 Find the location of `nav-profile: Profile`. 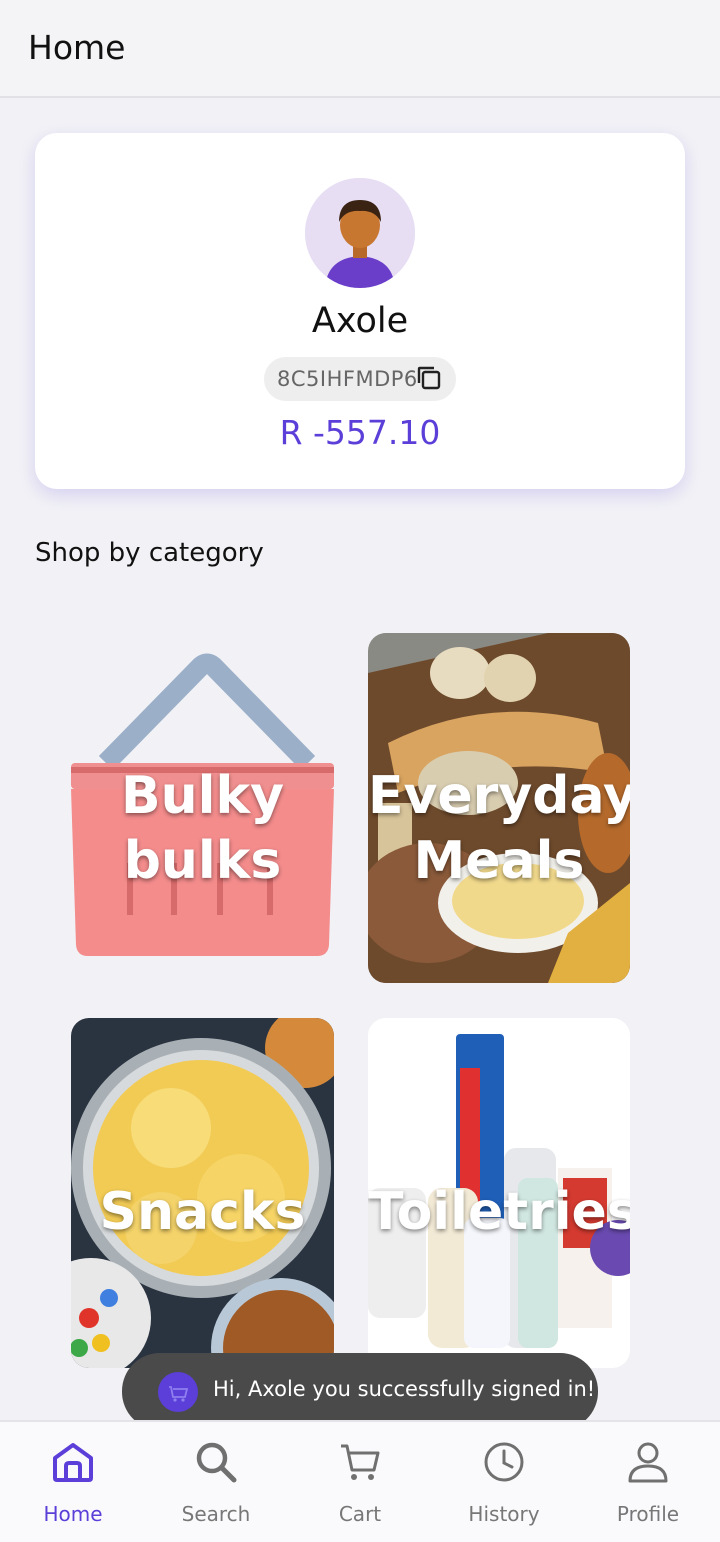

nav-profile: Profile is located at coordinates (648, 1482).